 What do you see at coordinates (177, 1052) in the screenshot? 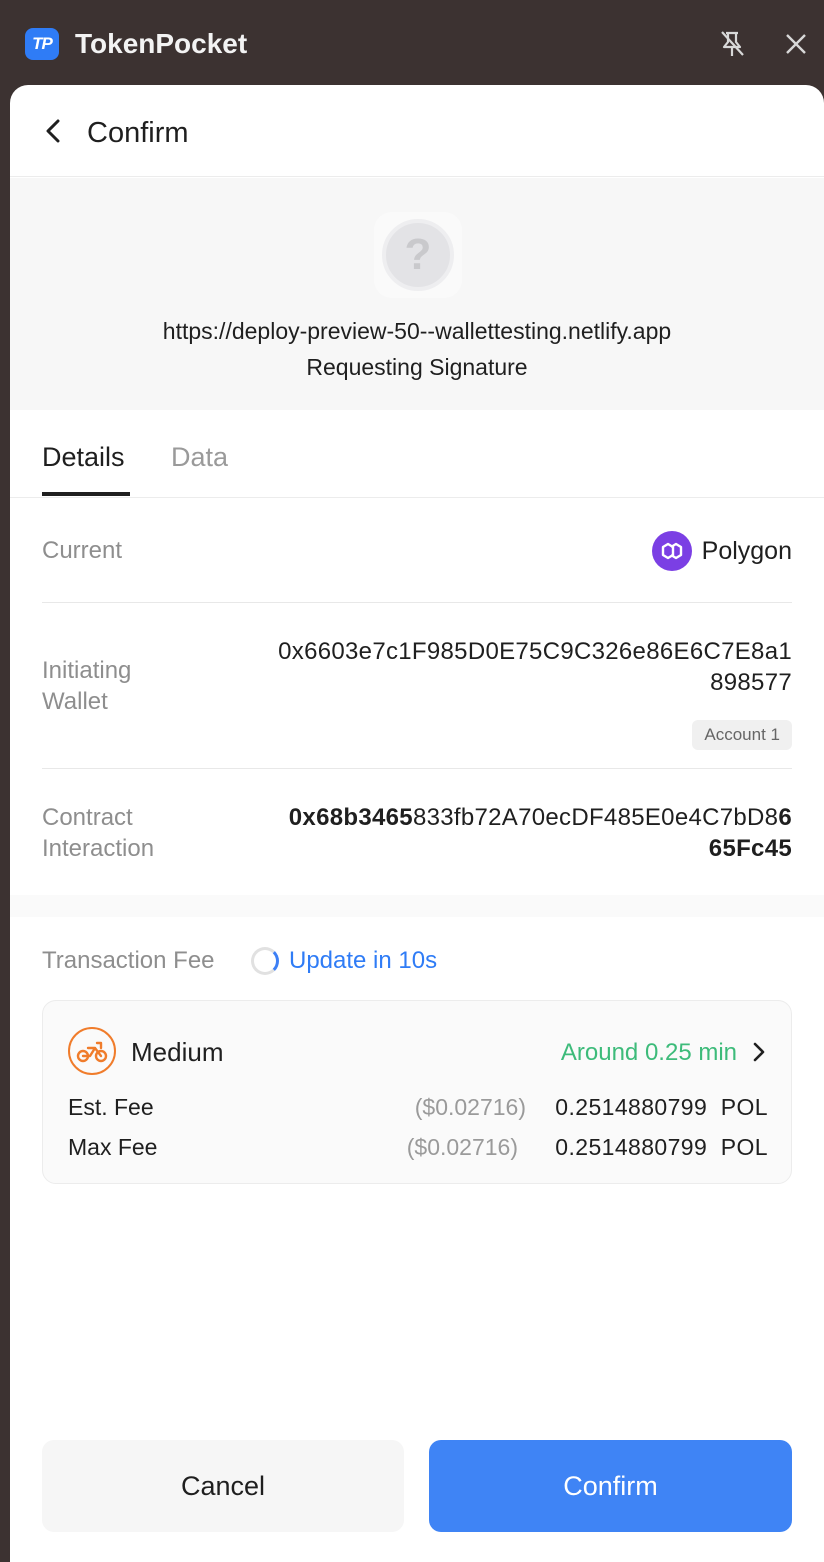
I see `fee-speed-label: Medium` at bounding box center [177, 1052].